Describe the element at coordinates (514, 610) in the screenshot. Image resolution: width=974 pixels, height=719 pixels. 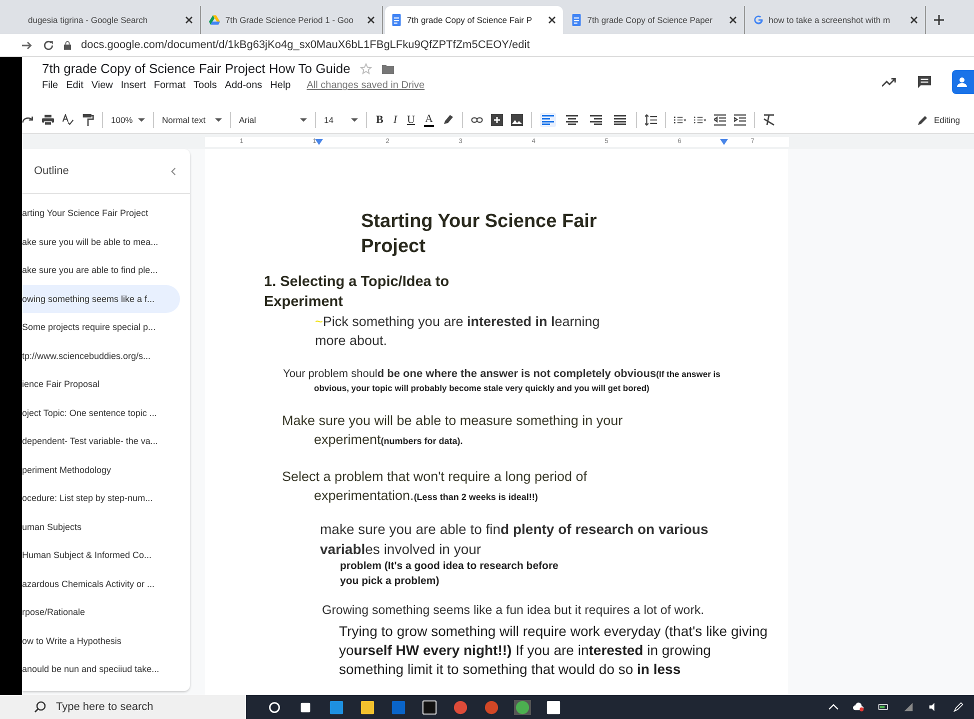
I see `paragraph: Growing something seems like a fun idea but it requires a lot of work.` at that location.